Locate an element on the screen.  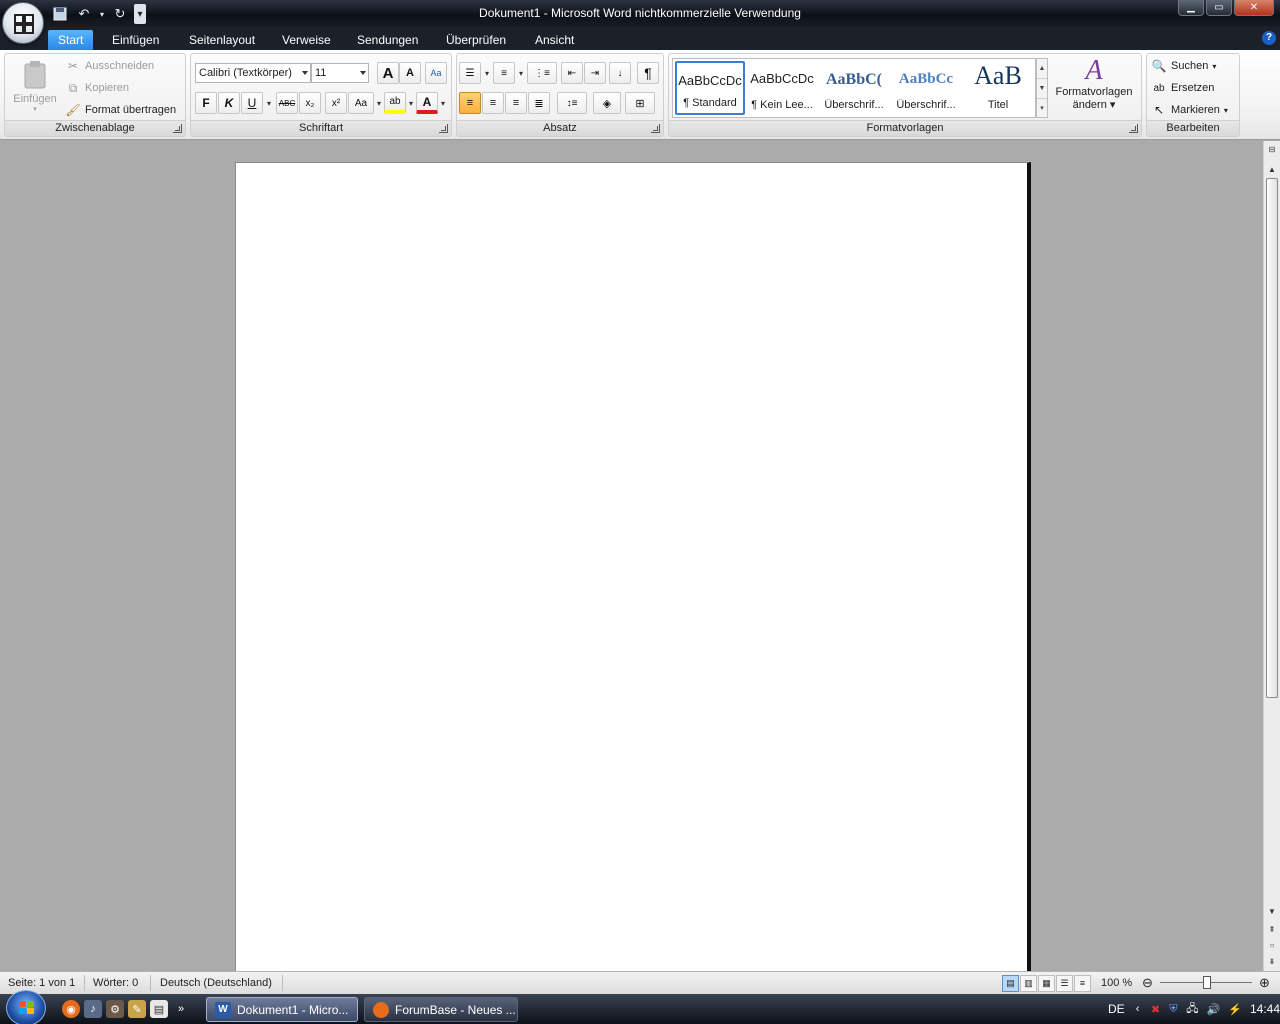
shield-icon: ⛨ is located at coordinates (1173, 1009).